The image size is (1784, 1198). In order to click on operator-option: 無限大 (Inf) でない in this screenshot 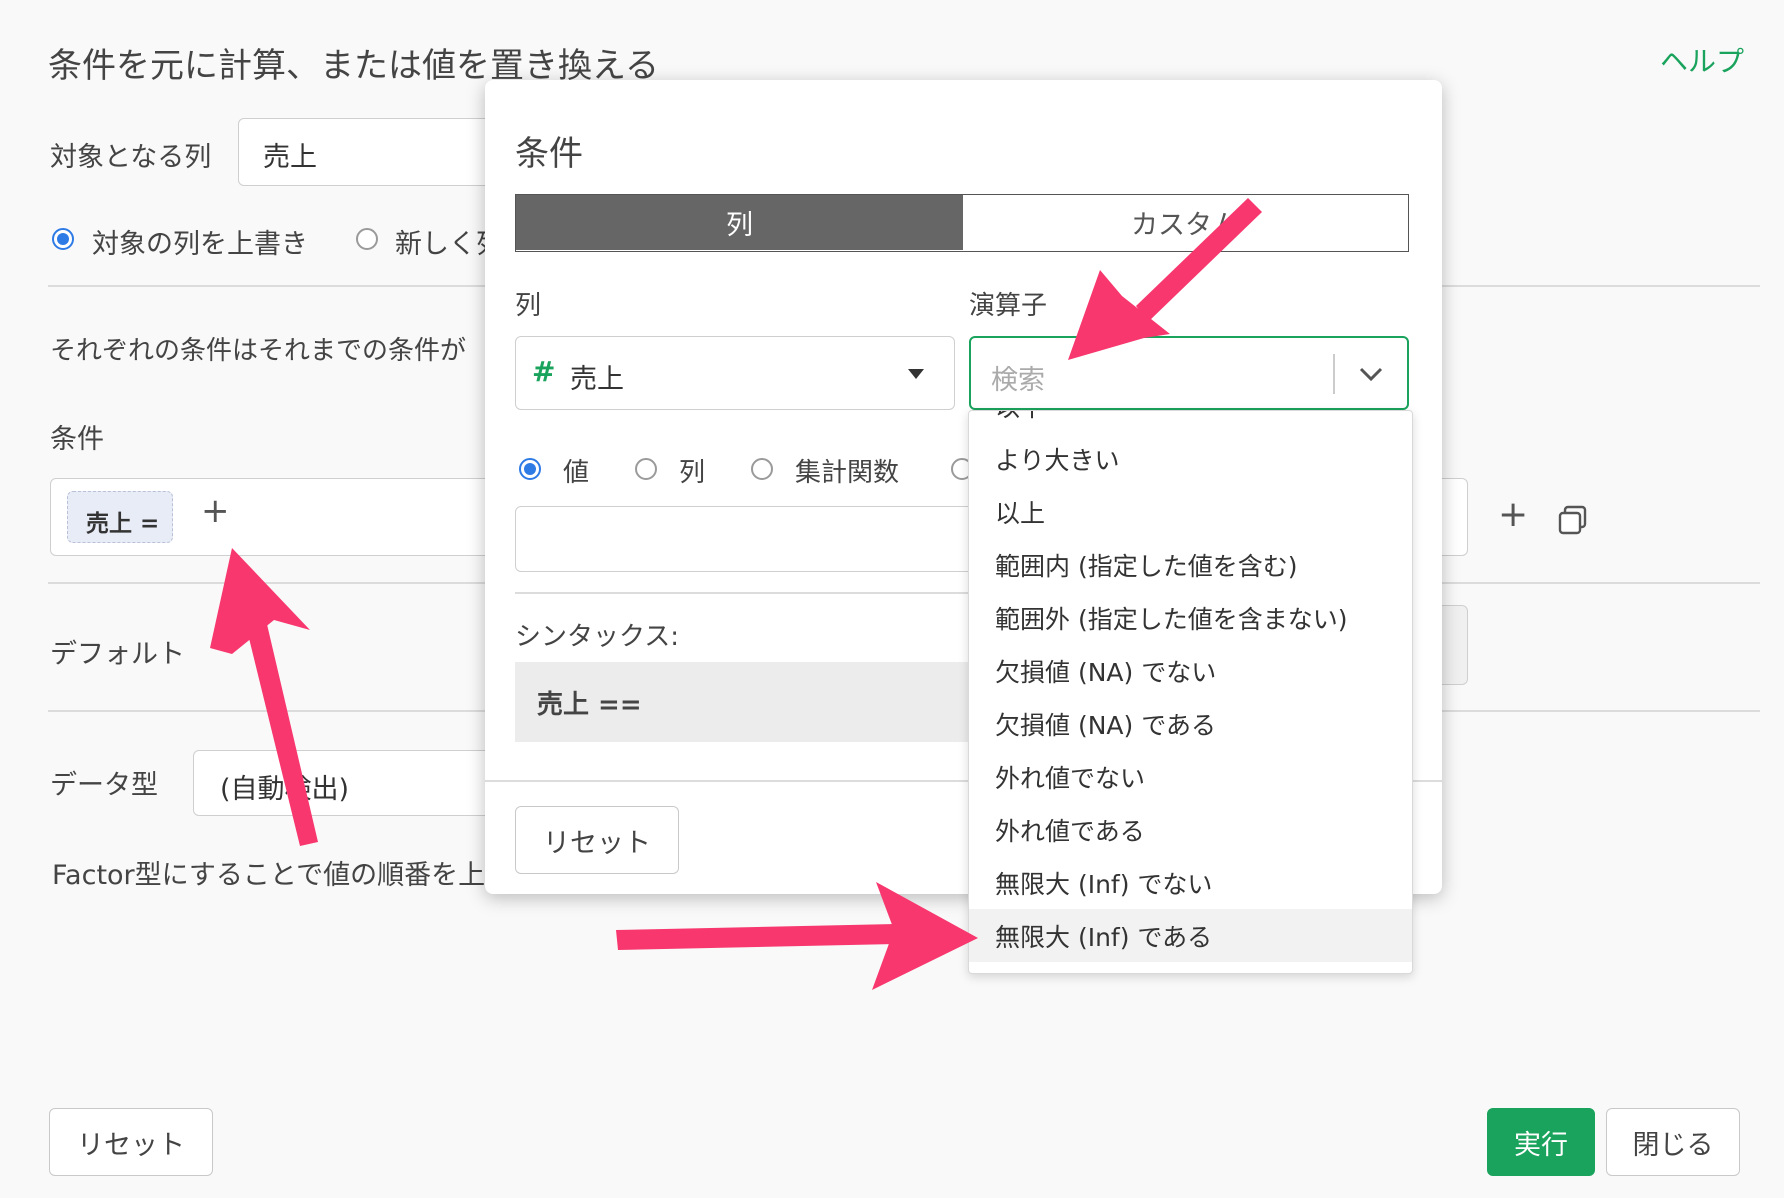, I will do `click(1190, 882)`.